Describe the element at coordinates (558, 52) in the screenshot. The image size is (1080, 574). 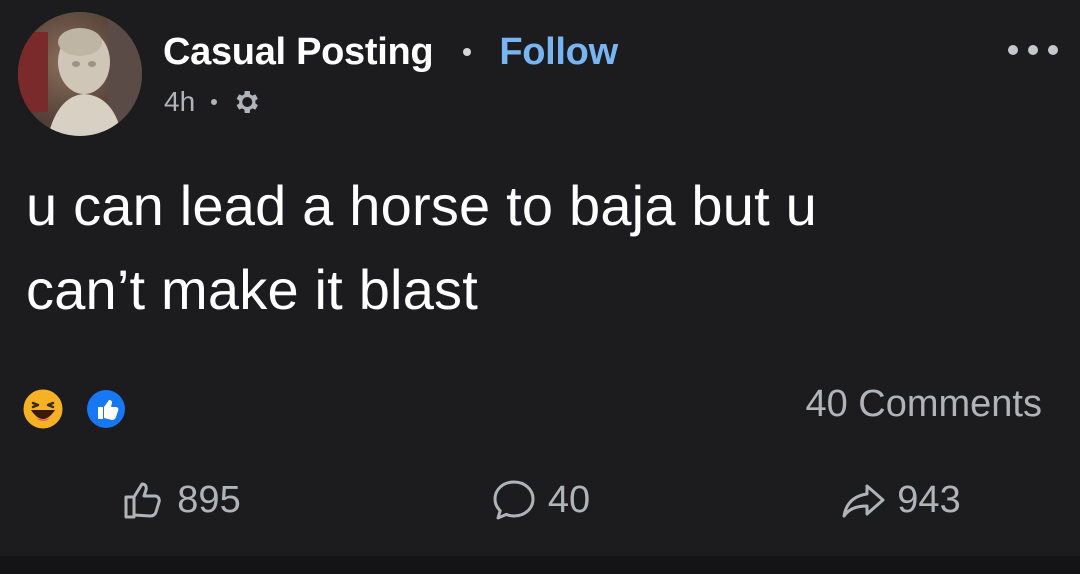
I see `follow-button: Follow` at that location.